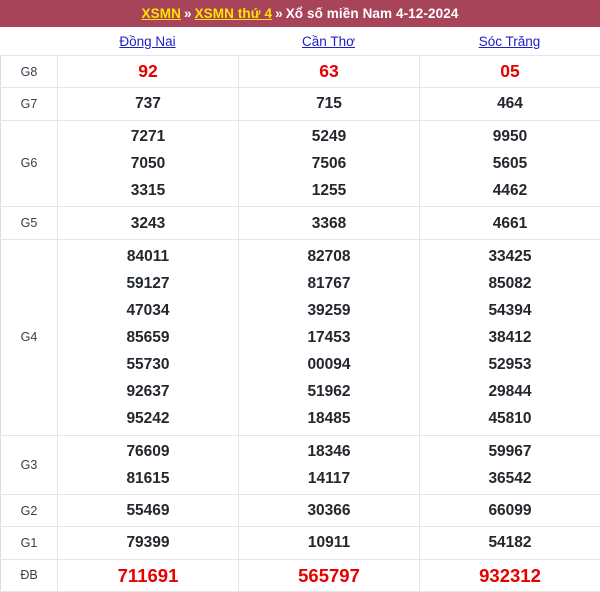 The image size is (600, 592). Describe the element at coordinates (510, 136) in the screenshot. I see `lottery-number: 9950` at that location.